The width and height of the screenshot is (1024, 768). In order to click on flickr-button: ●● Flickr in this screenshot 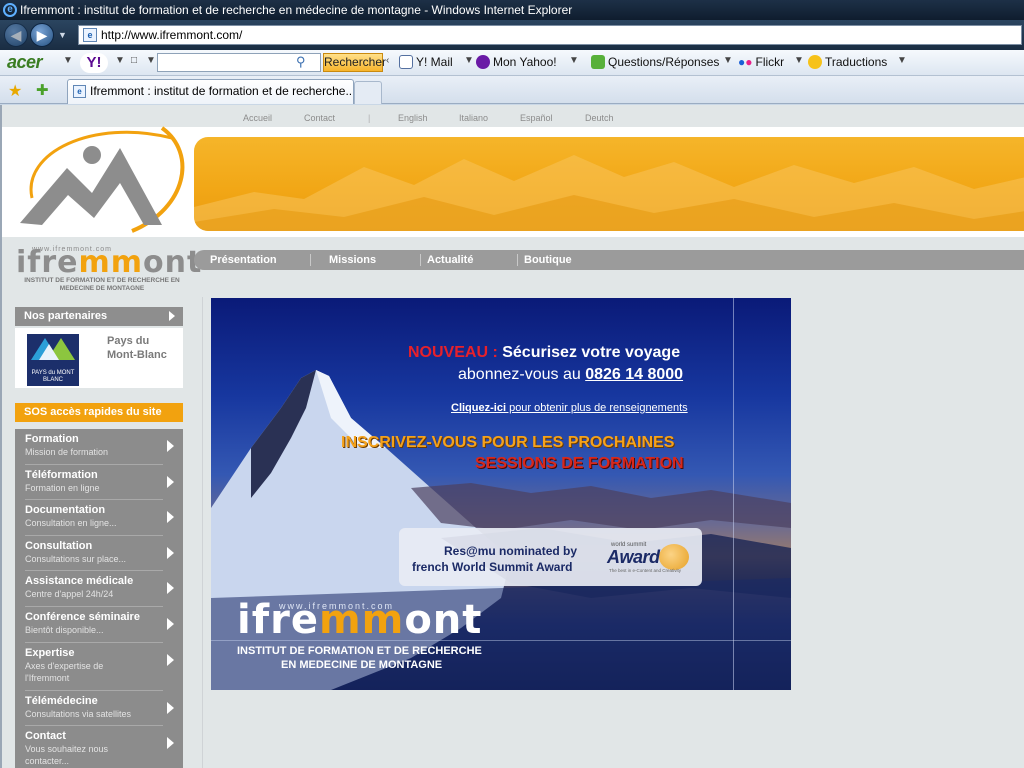, I will do `click(761, 62)`.